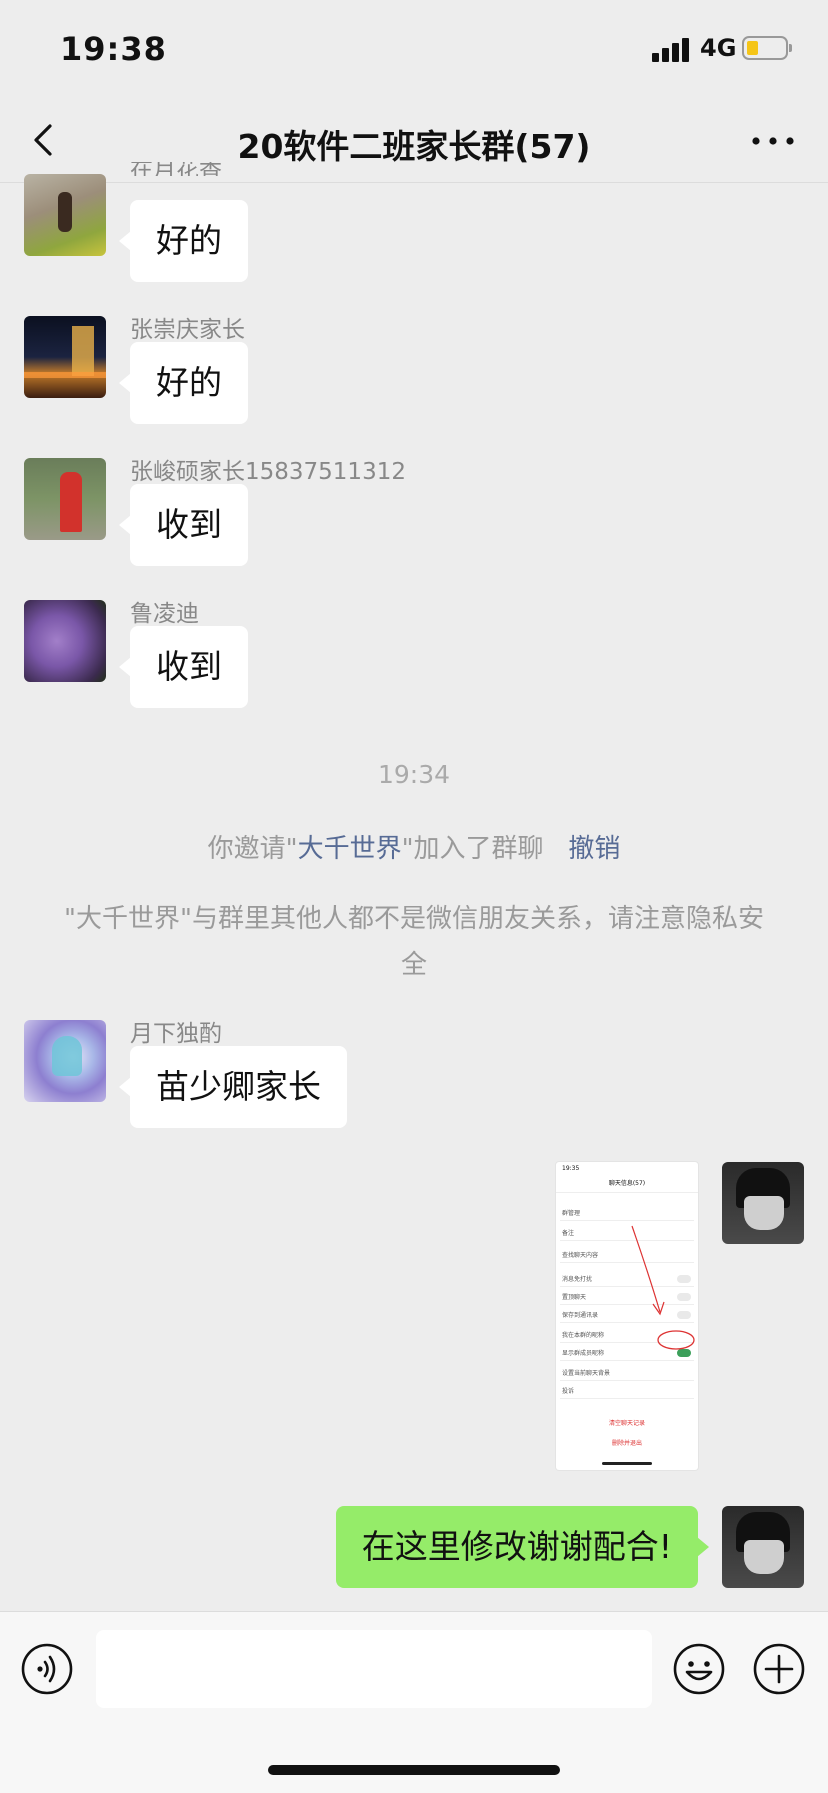  I want to click on message-sender: 张峻硕家长15837511312, so click(268, 472).